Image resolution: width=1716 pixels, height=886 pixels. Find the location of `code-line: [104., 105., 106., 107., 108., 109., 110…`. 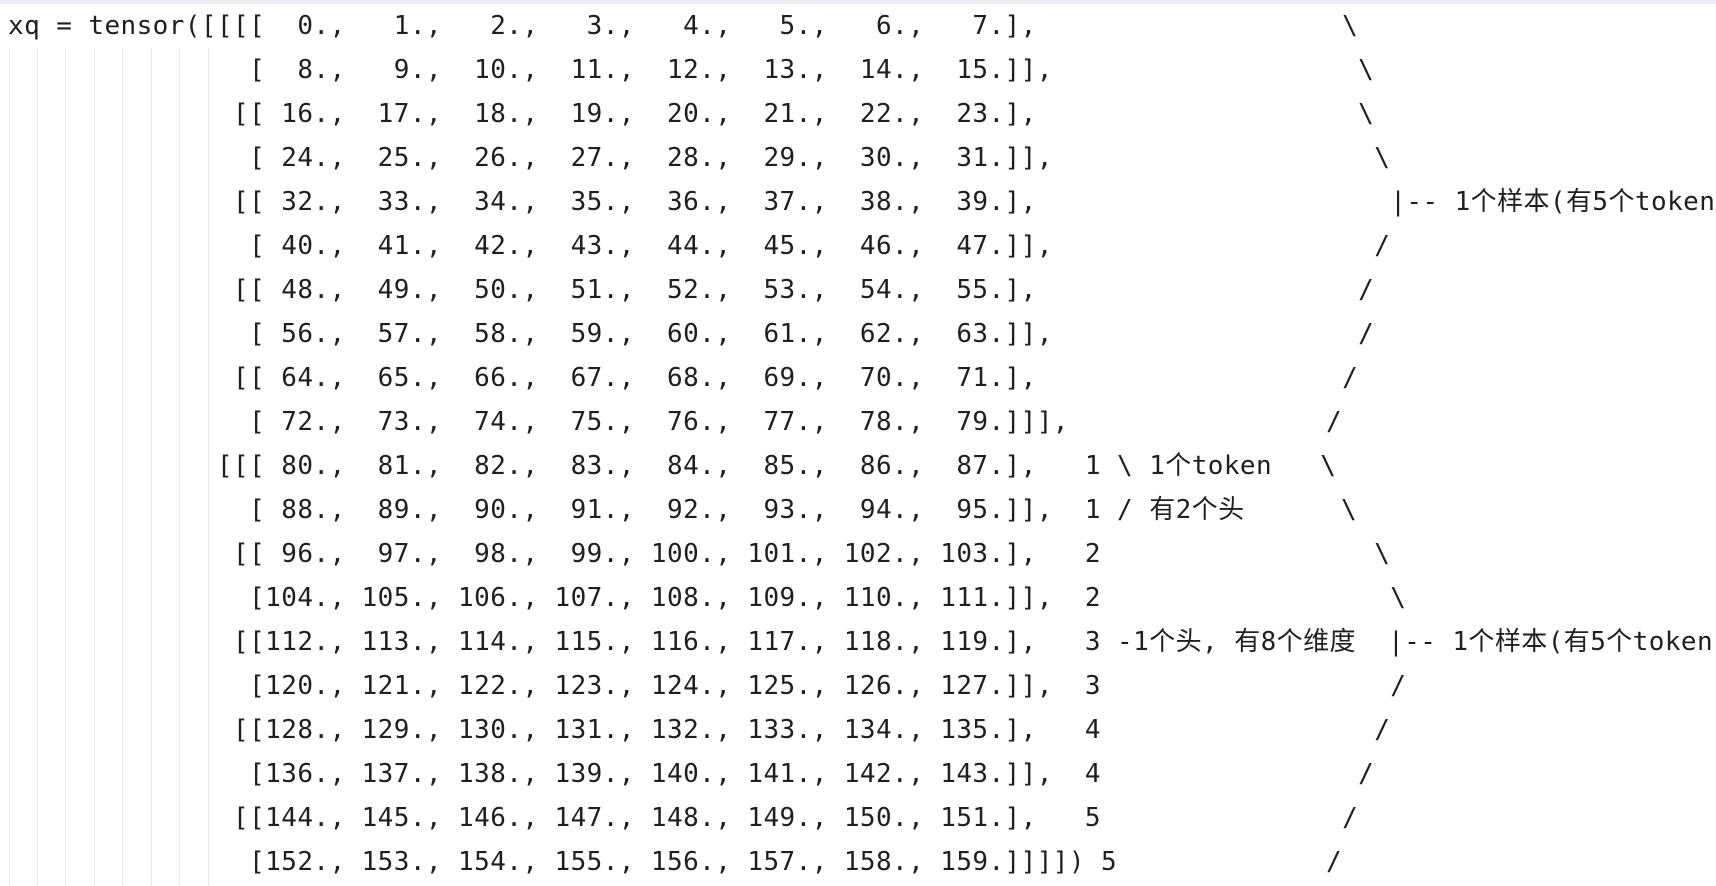

code-line: [104., 105., 106., 107., 108., 109., 110… is located at coordinates (707, 598).